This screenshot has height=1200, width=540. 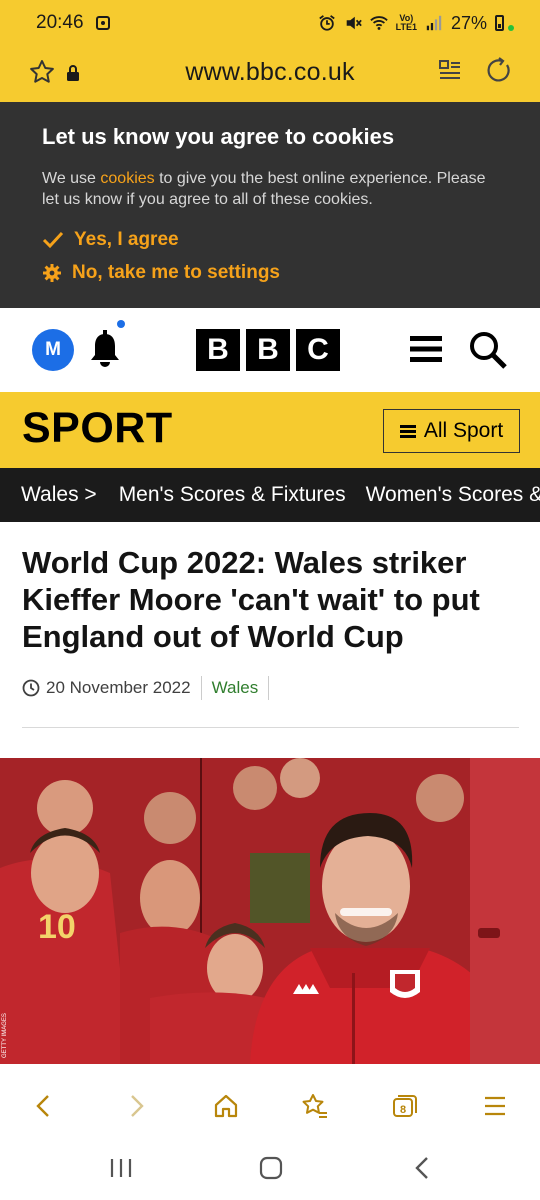 What do you see at coordinates (5, 1035) in the screenshot?
I see `image-credit: GETTY IMAGES` at bounding box center [5, 1035].